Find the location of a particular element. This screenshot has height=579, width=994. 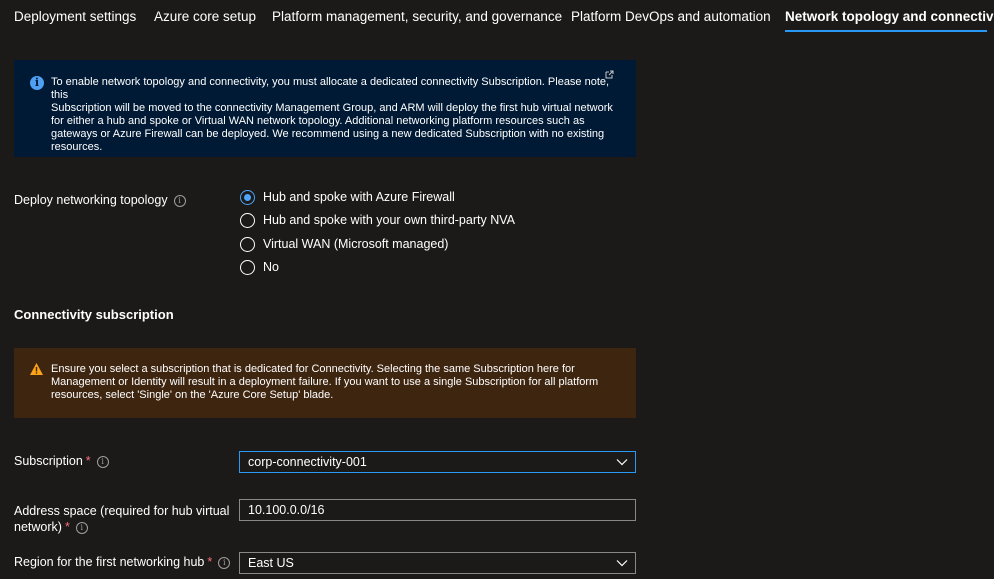

radio-hub-spoke-firewall: Hub and spoke with Azure Firewall is located at coordinates (347, 197).